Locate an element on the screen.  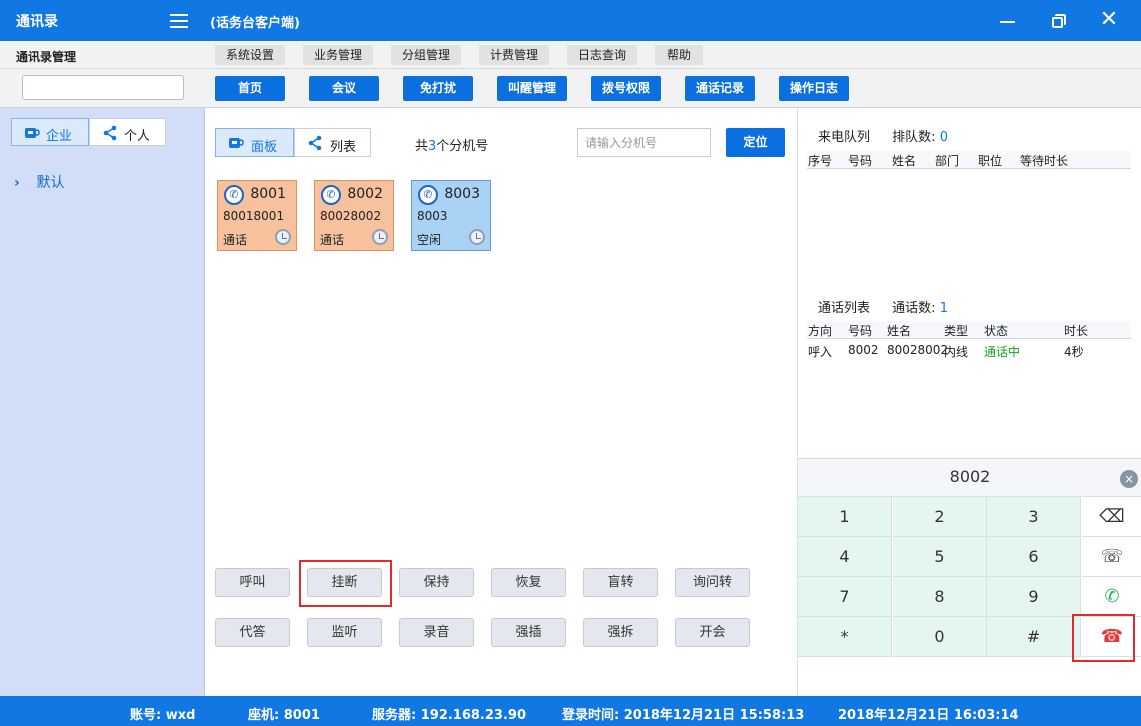
dial-key-9: 9 is located at coordinates (1034, 597).